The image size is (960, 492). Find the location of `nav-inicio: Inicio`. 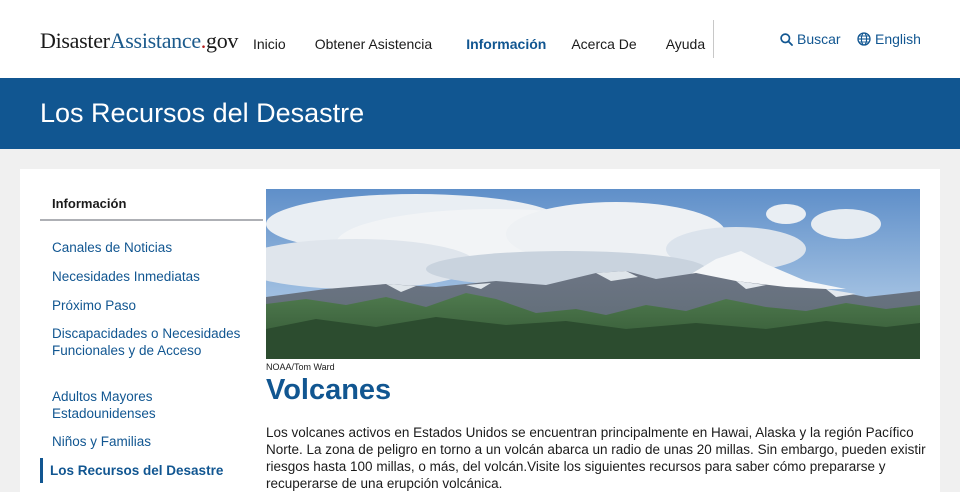

nav-inicio: Inicio is located at coordinates (269, 44).